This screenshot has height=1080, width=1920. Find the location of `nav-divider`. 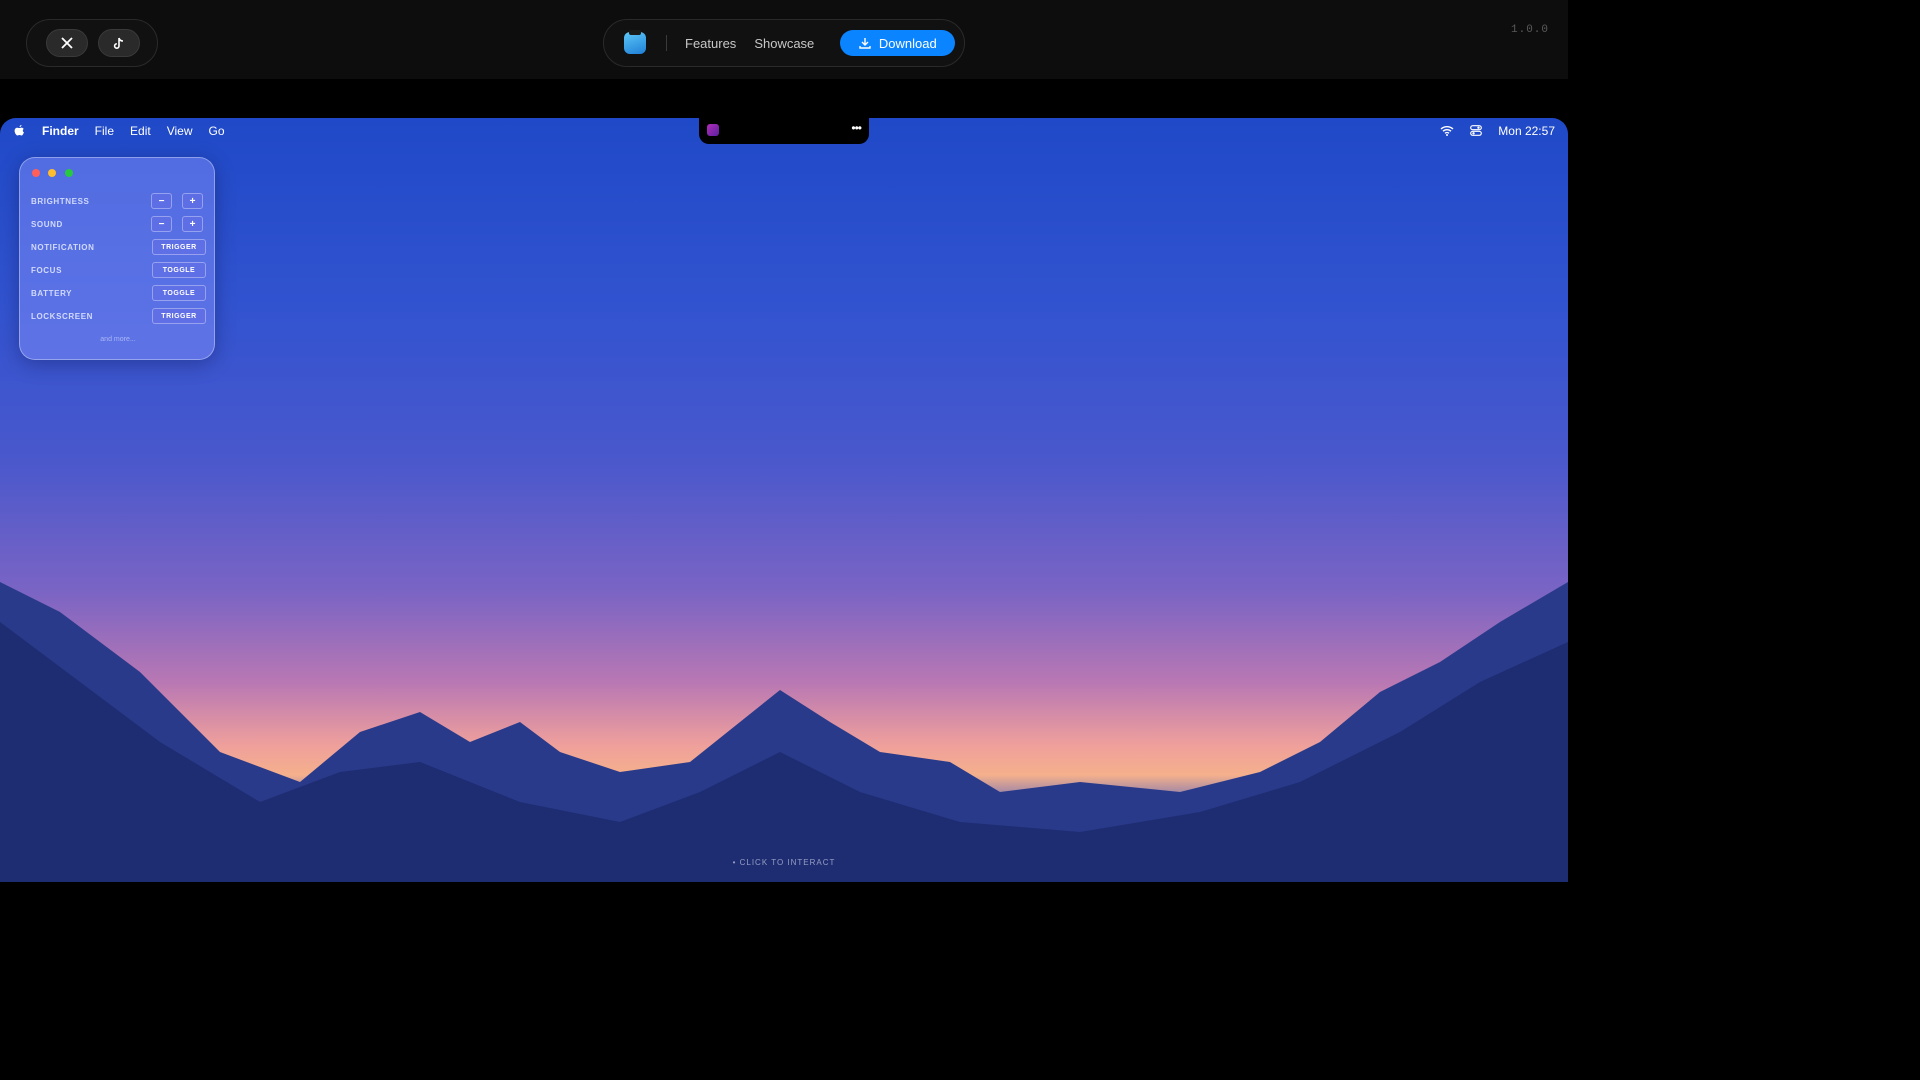

nav-divider is located at coordinates (666, 43).